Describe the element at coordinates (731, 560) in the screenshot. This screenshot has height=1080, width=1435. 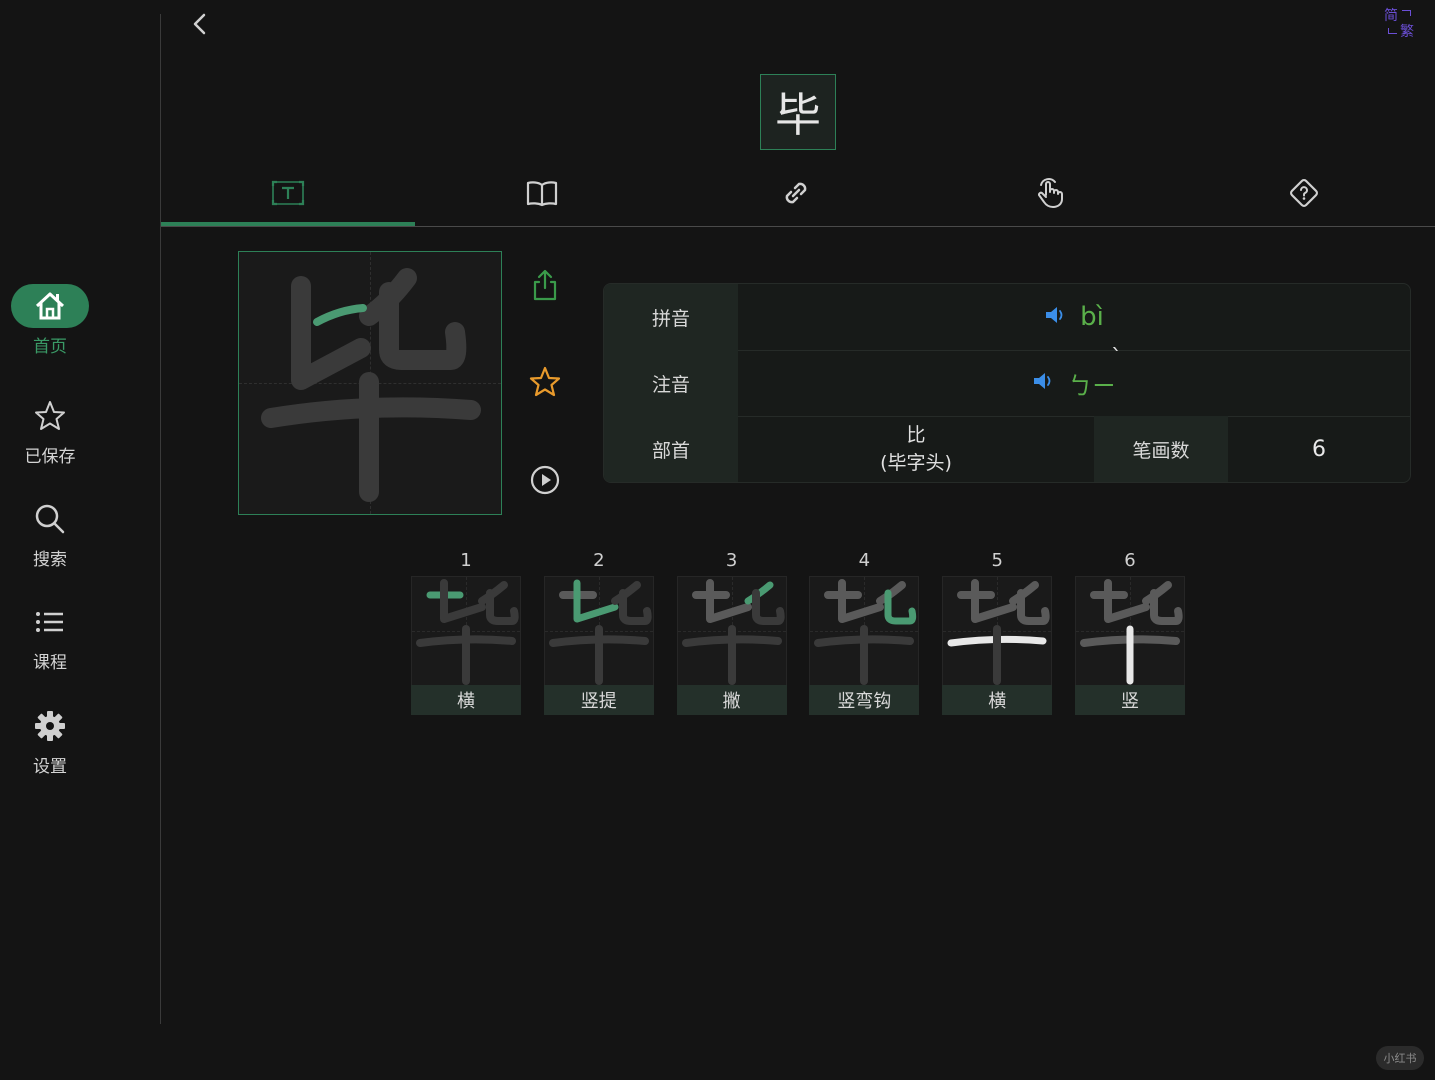
I see `stroke-number: 3` at that location.